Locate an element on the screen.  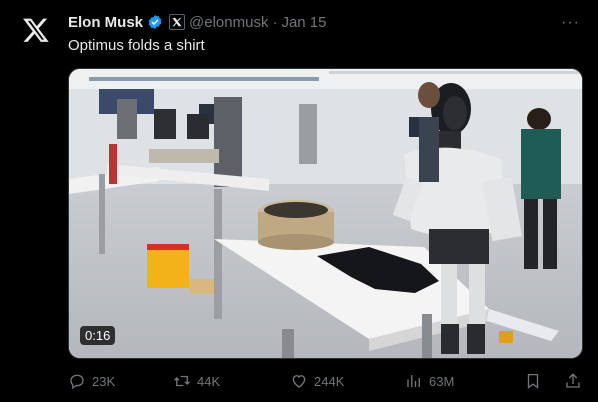
tweet-action-bar: 23K 44K 244K 63M is located at coordinates (325, 381).